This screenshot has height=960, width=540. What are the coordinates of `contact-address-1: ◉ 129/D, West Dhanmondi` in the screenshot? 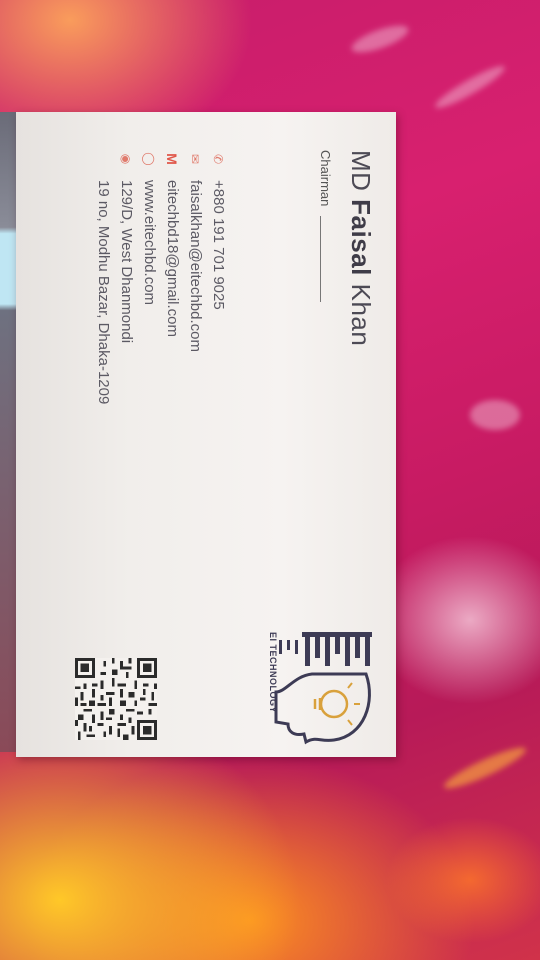 It's located at (126, 277).